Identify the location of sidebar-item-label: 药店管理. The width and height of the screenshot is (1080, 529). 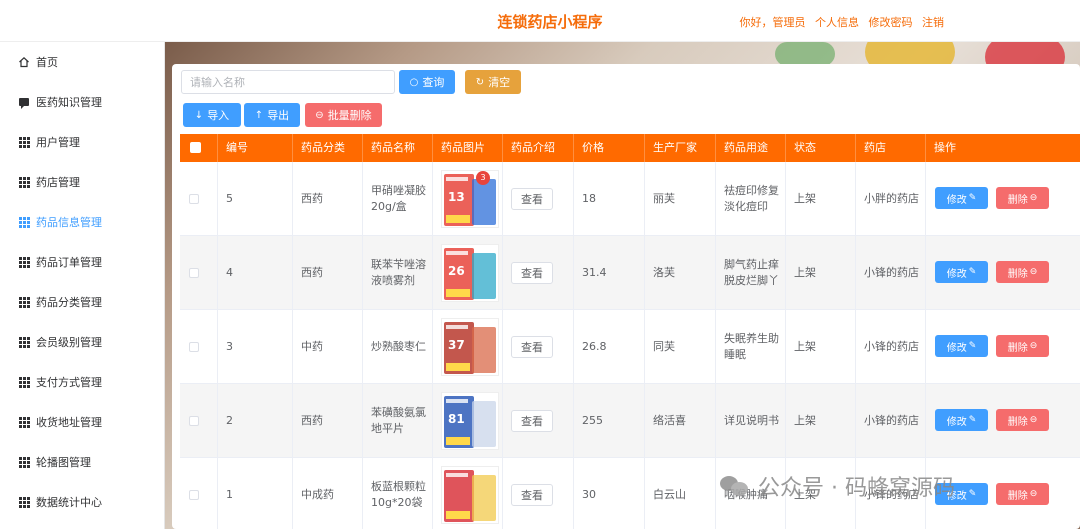
(58, 182).